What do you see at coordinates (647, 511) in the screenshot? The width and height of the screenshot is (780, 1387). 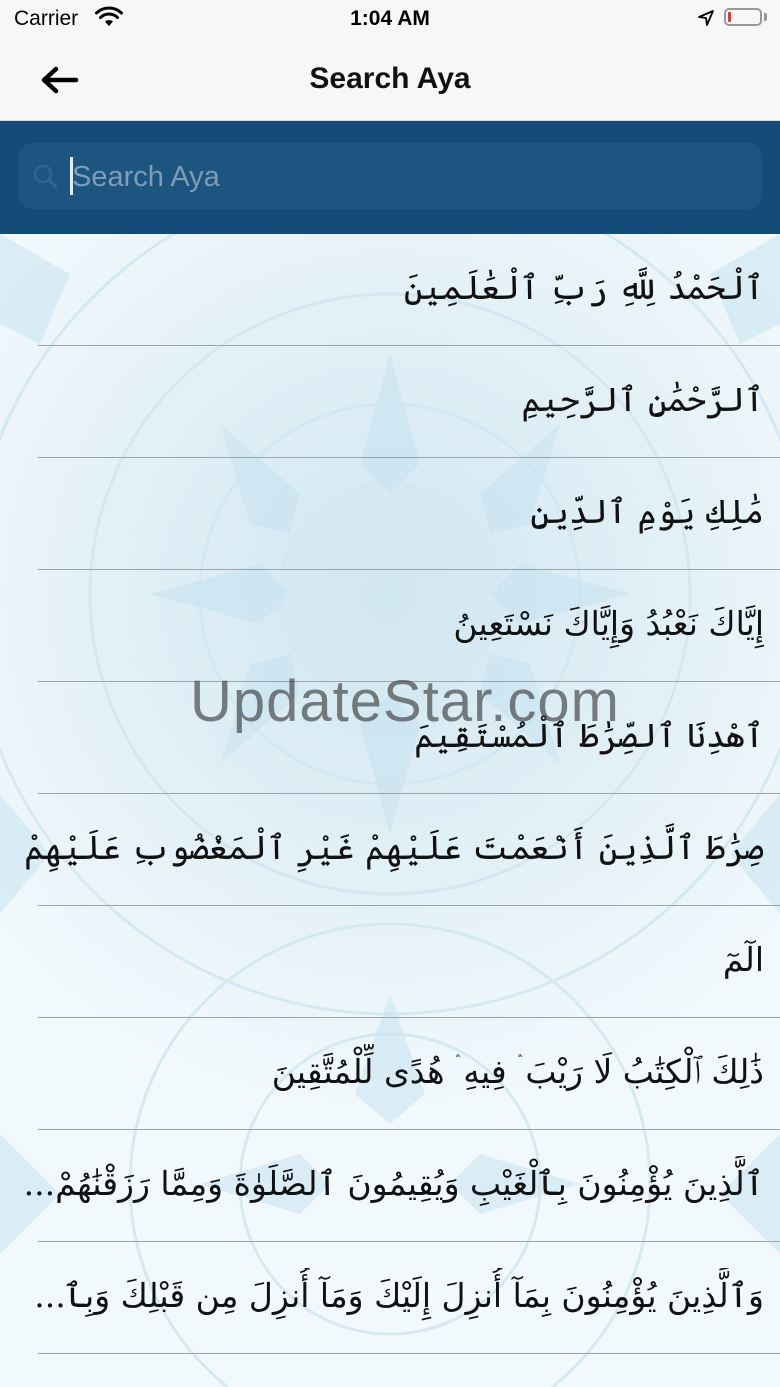 I see `aya-text: مَٰلِكِ يَوْمِ ٱلدِّينِ` at bounding box center [647, 511].